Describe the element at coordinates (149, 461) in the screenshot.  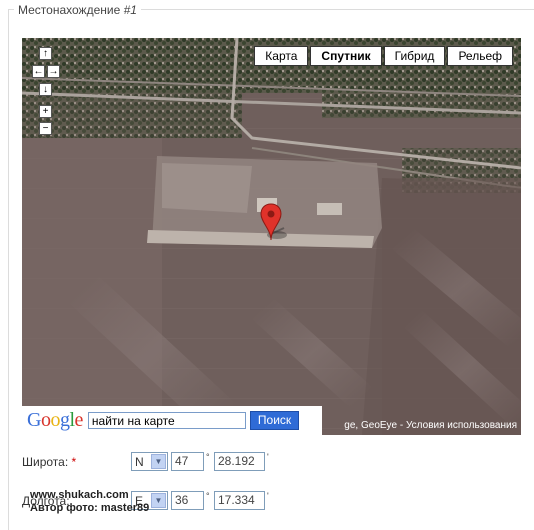
I see `latitude-hemisphere-select: N ▼` at that location.